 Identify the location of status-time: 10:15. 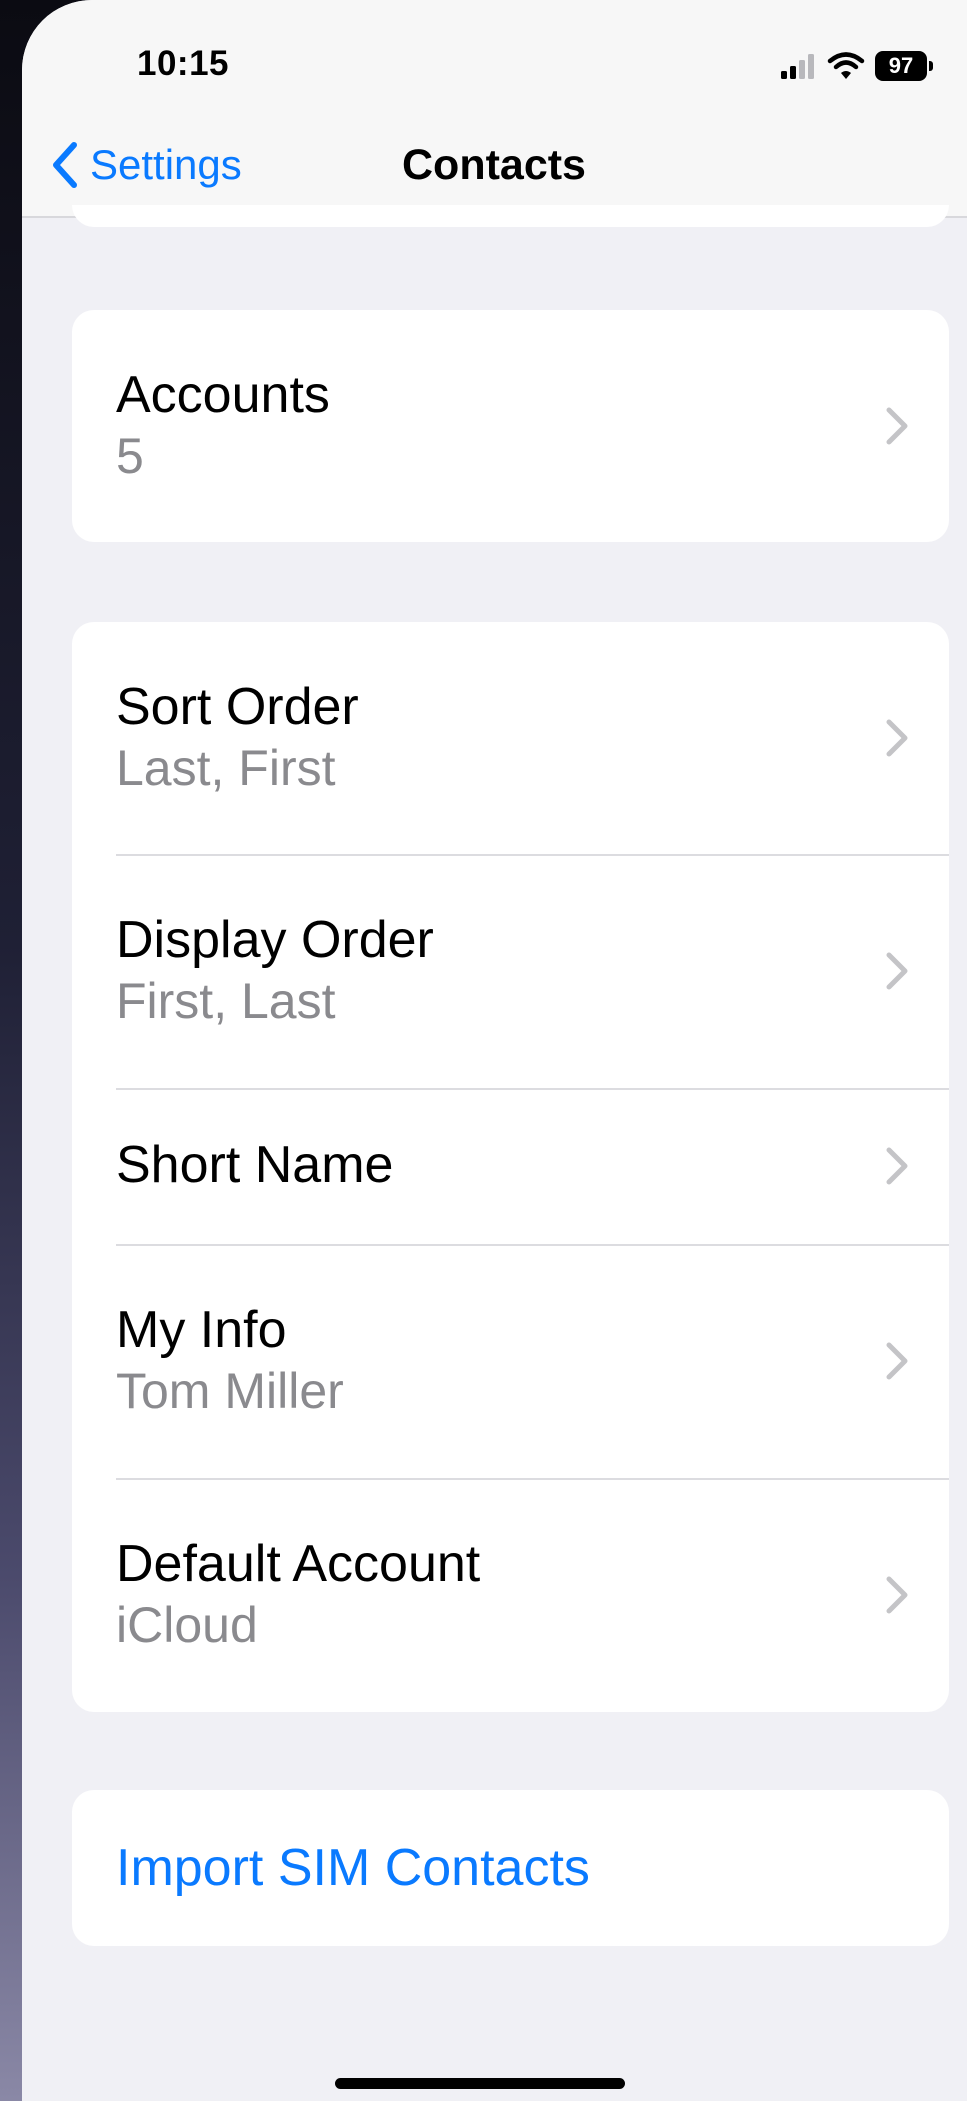
(183, 63).